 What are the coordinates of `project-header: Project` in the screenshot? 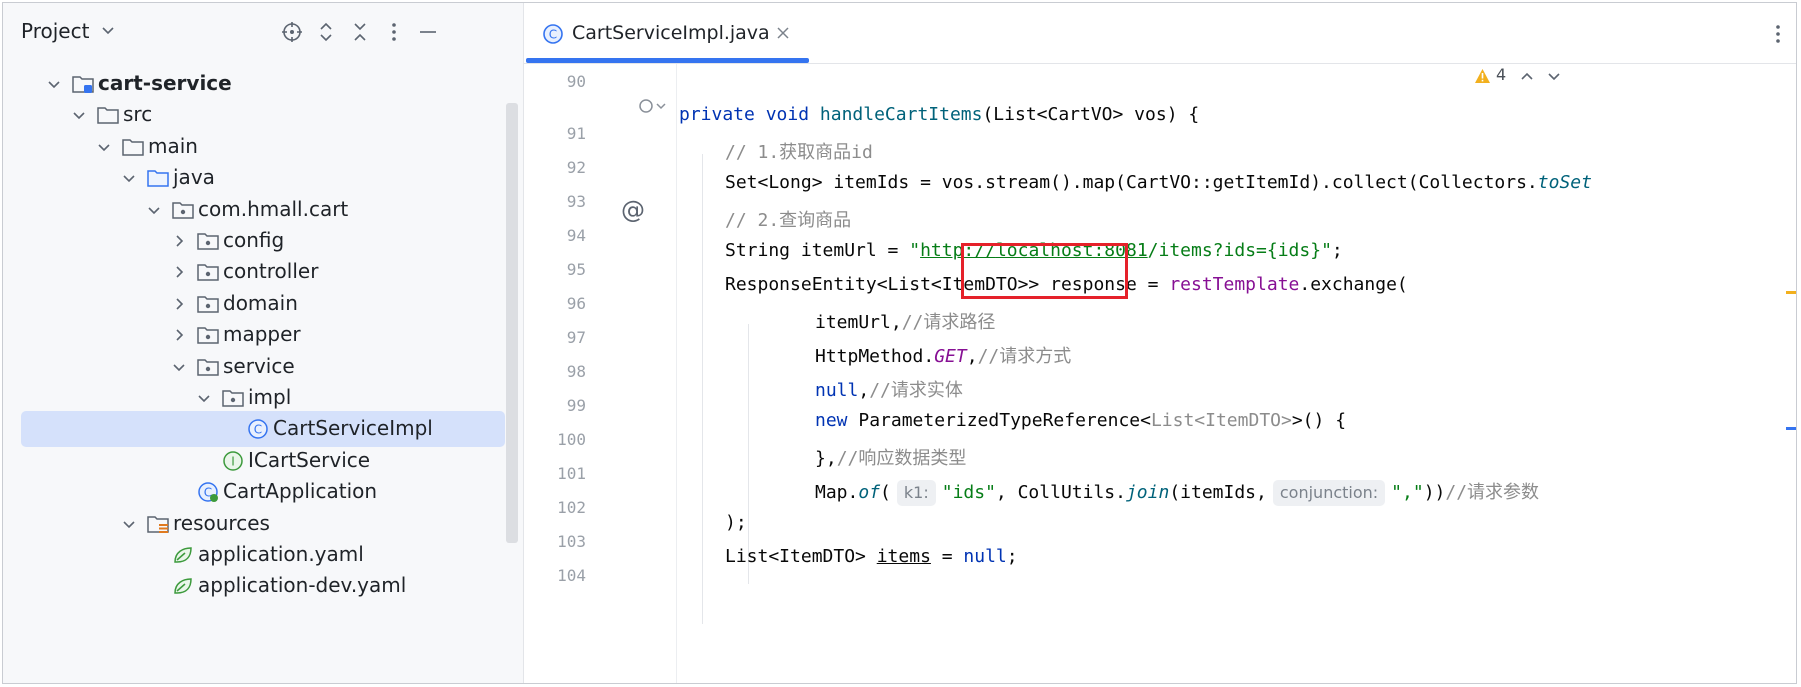 It's located at (263, 32).